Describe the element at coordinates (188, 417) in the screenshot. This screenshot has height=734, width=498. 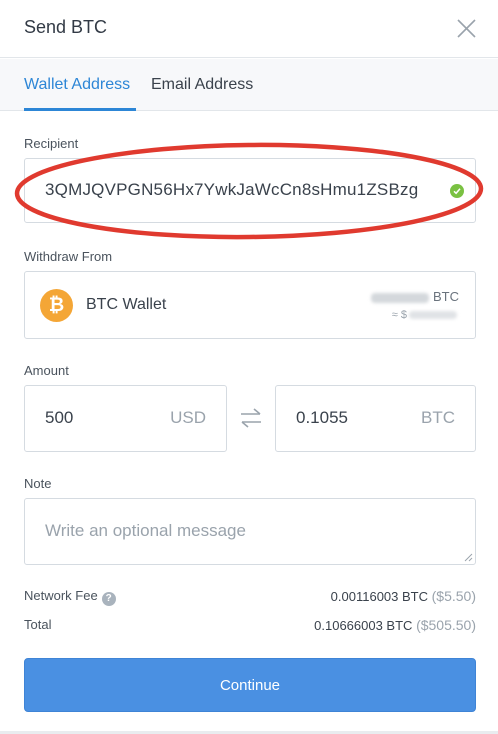
I see `fiat-unit: USD` at that location.